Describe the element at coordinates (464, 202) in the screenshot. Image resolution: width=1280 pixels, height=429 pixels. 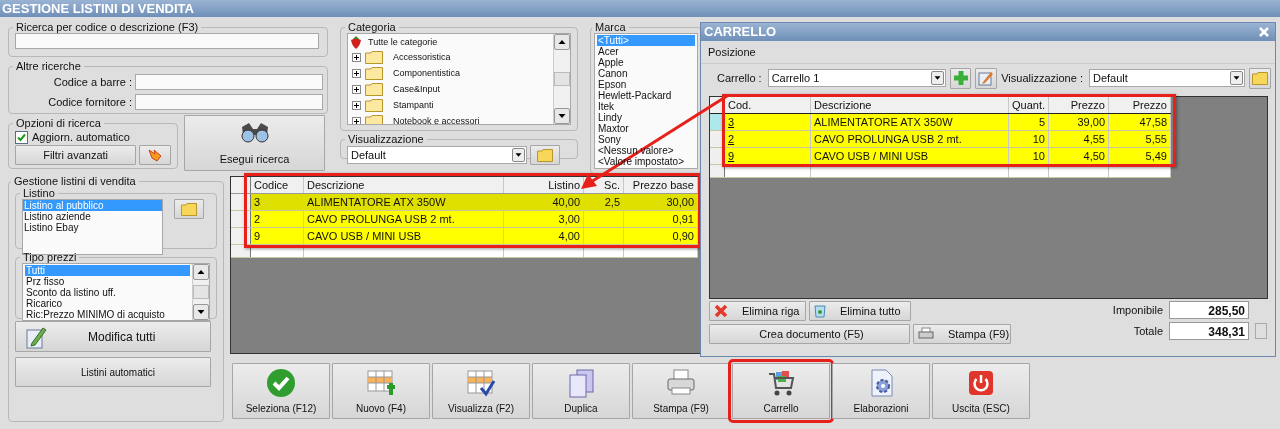
I see `table-row: 3 ALIMENTATORE ATX 350W 40,00 2,5 30,00` at that location.